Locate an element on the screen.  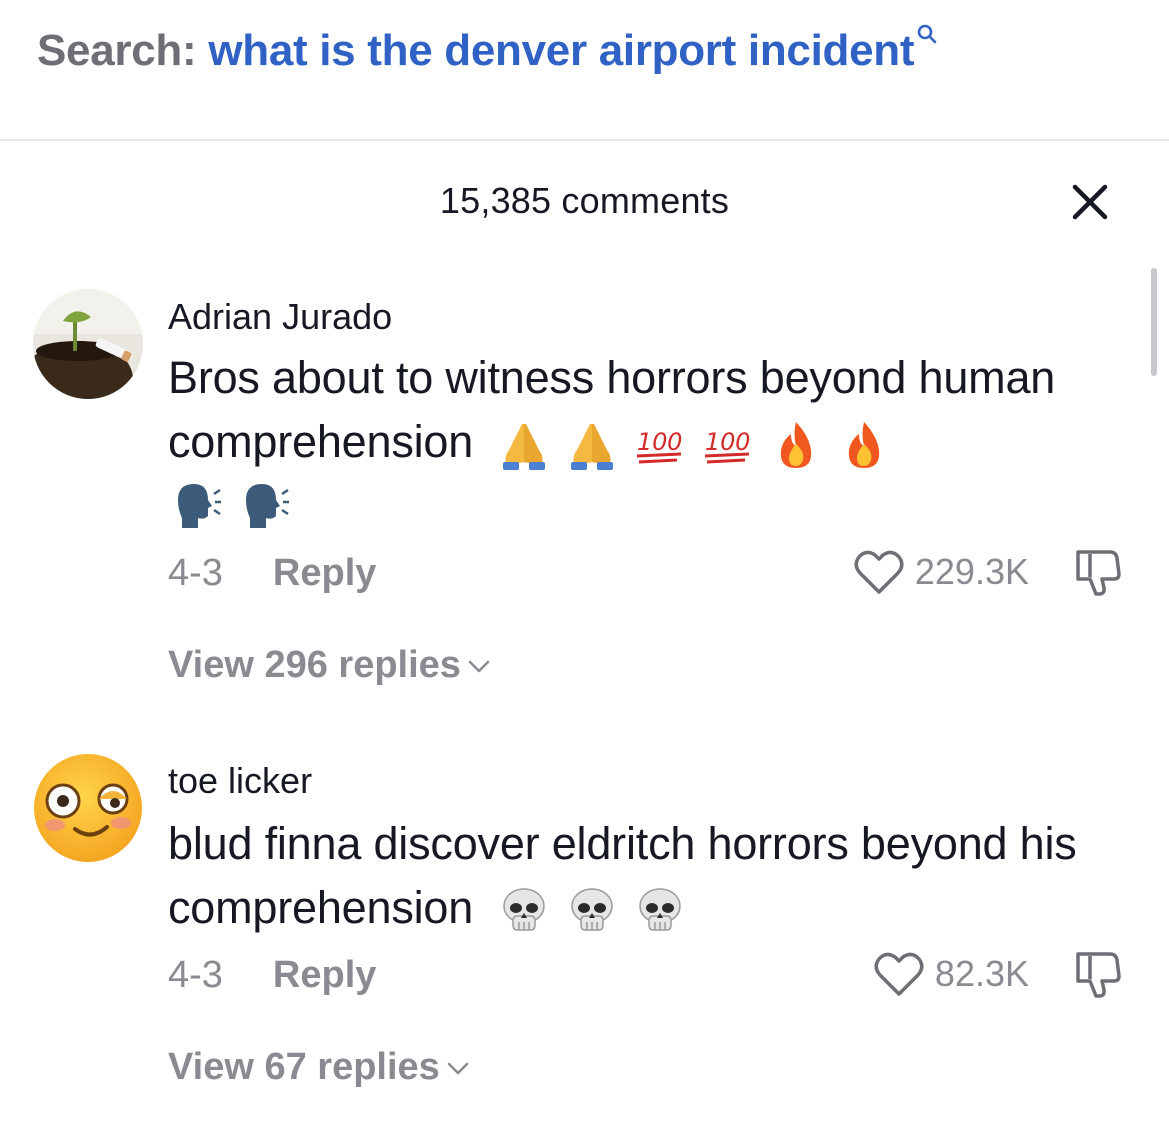
like-group: 82.3K is located at coordinates (951, 974).